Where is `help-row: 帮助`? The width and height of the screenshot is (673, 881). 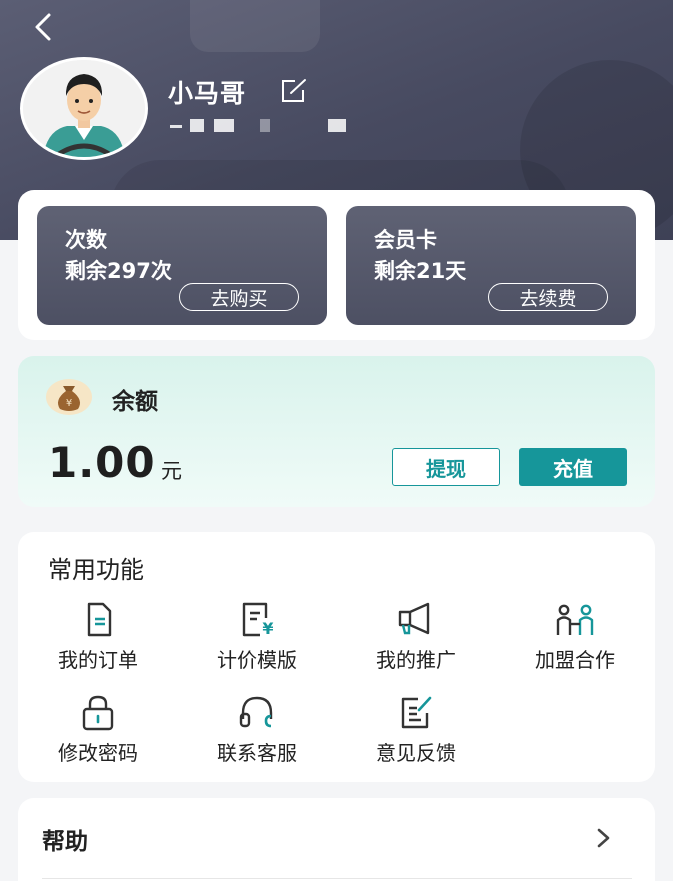 help-row: 帮助 is located at coordinates (336, 839).